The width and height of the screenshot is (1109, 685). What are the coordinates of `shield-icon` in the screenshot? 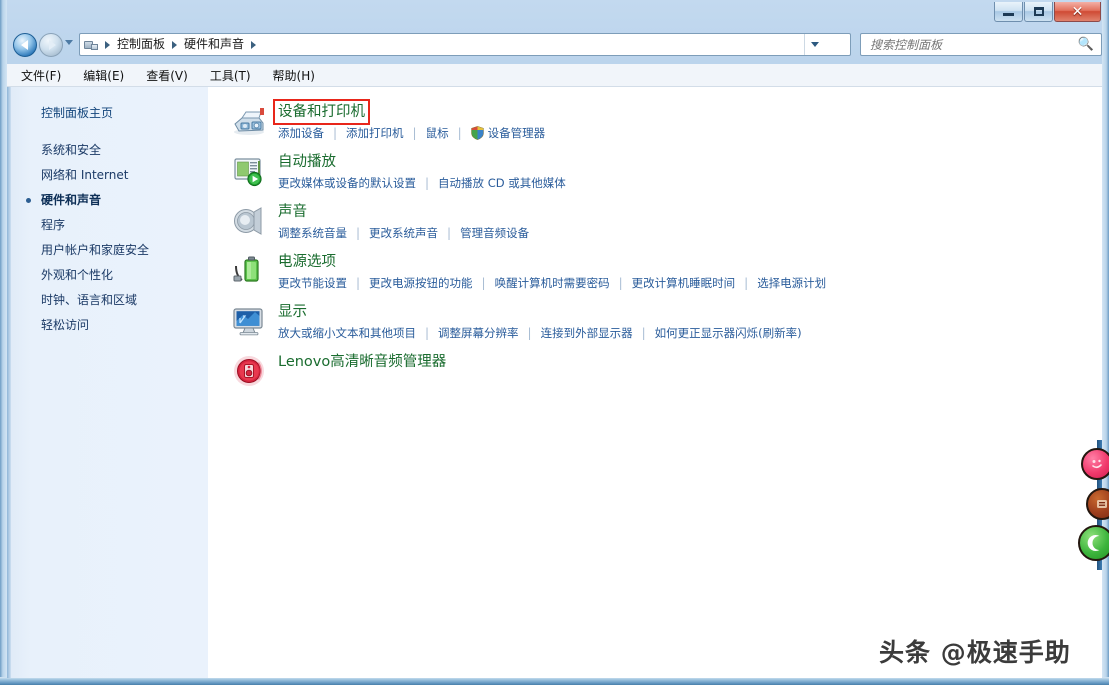 It's located at (477, 133).